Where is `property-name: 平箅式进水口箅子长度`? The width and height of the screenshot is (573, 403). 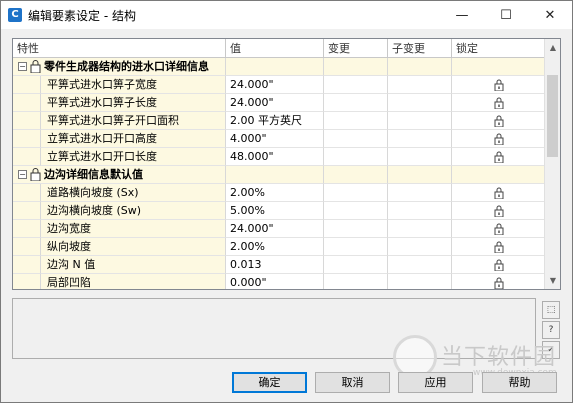 property-name: 平箅式进水口箅子长度 is located at coordinates (133, 103).